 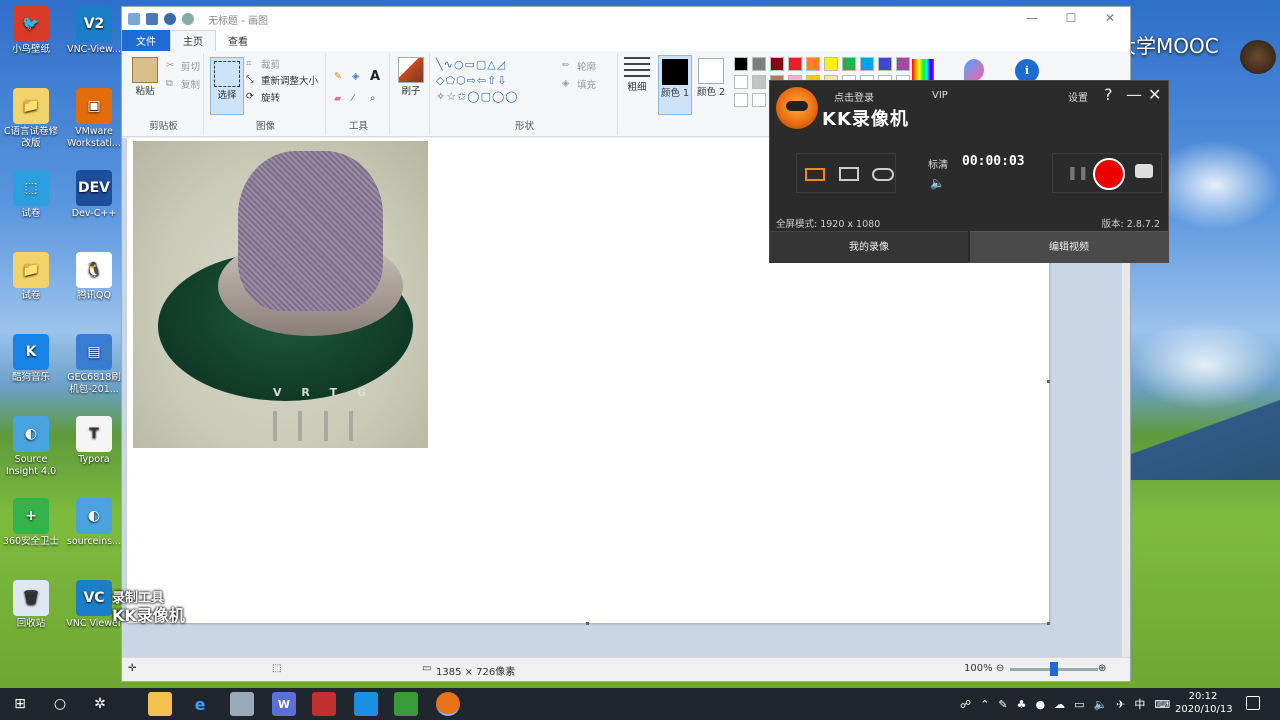 What do you see at coordinates (940, 95) in the screenshot?
I see `vip-badge: VIP` at bounding box center [940, 95].